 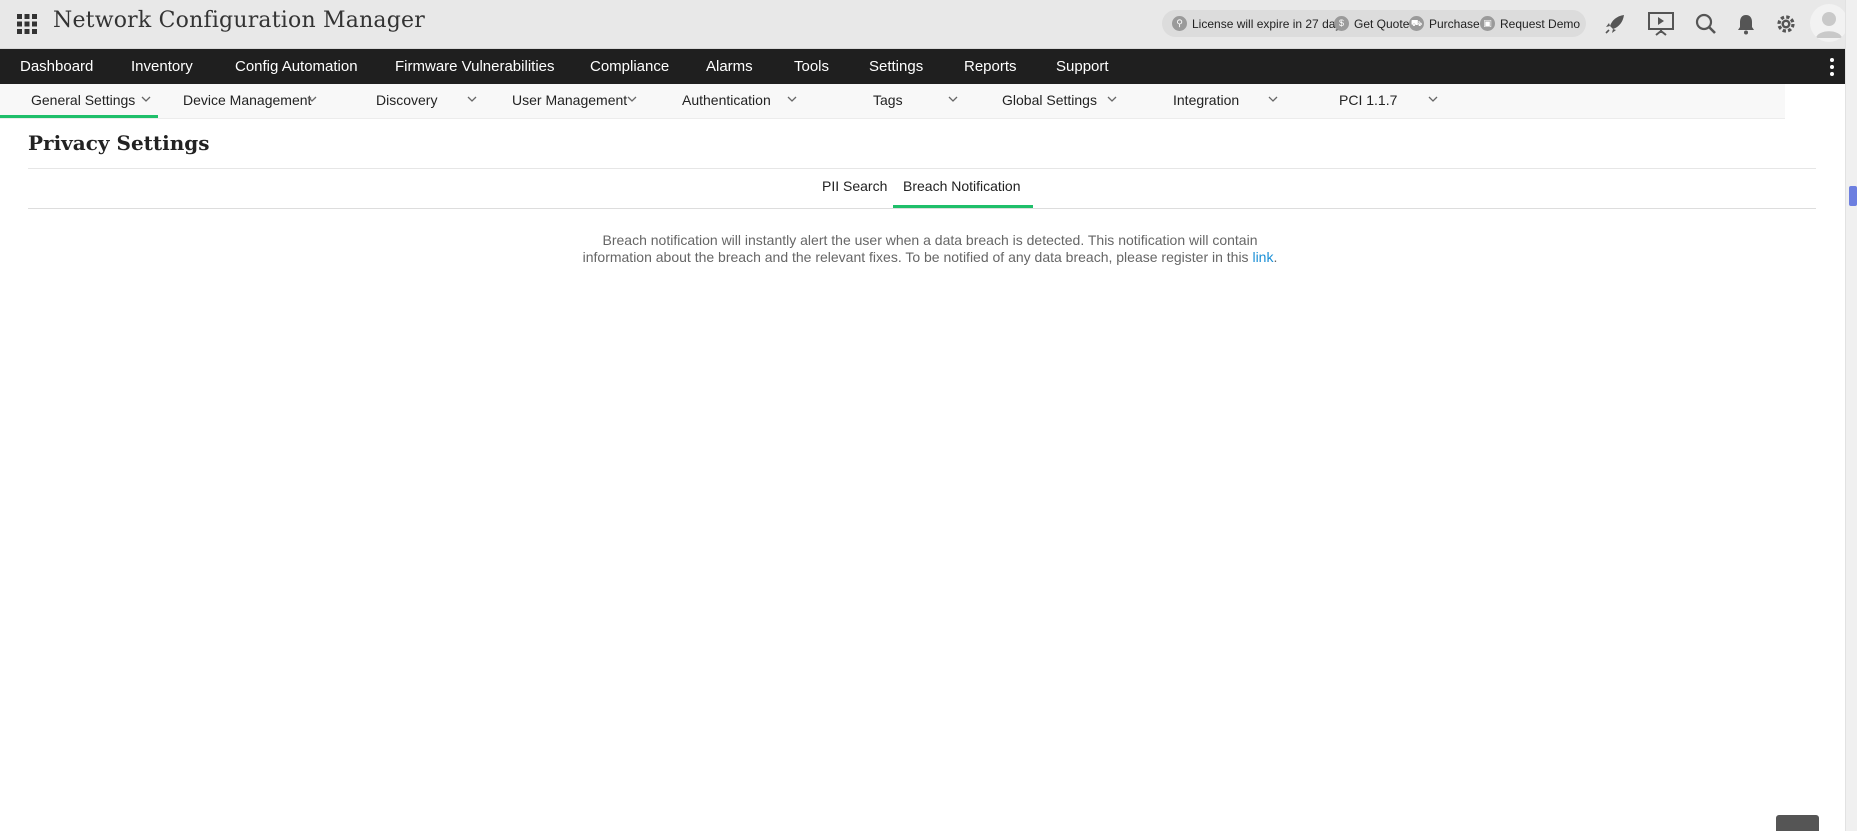 I want to click on more-options-icon, so click(x=1832, y=67).